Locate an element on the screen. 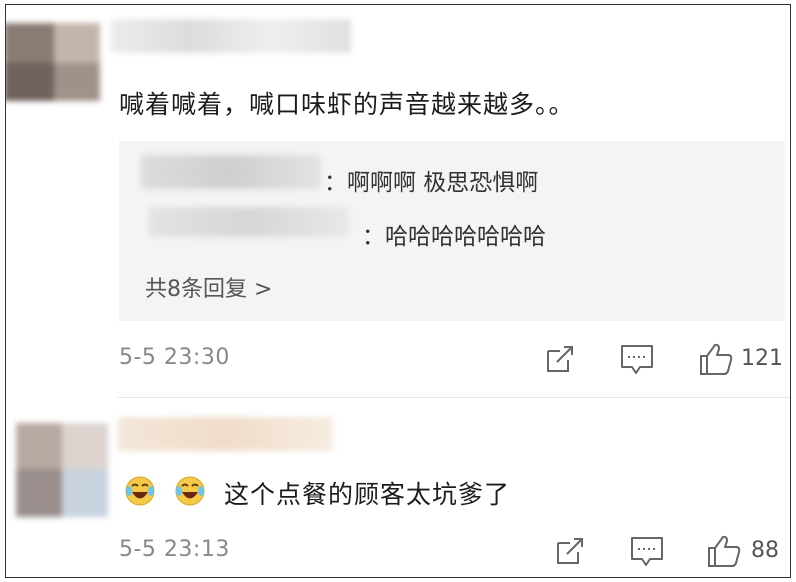 The width and height of the screenshot is (796, 582). like-count: 88 is located at coordinates (765, 550).